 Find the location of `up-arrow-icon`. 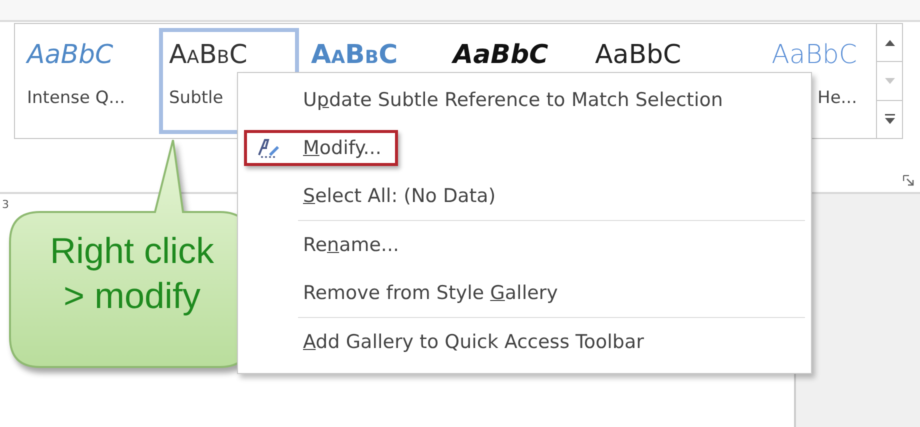

up-arrow-icon is located at coordinates (889, 43).